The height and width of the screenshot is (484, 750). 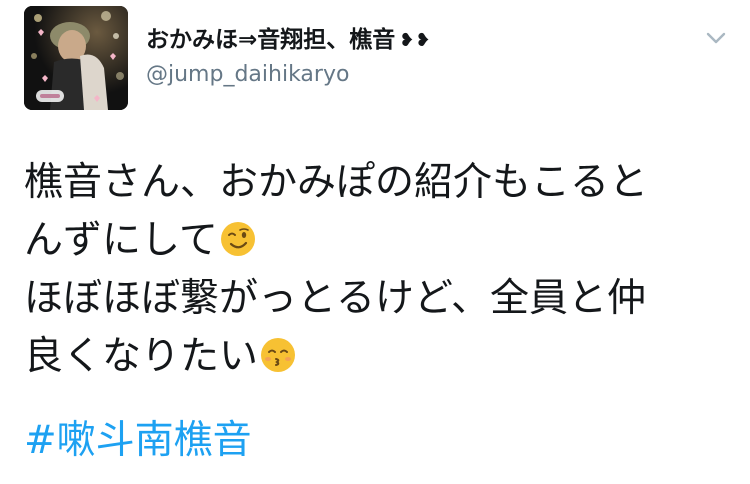 I want to click on tweet-text-line-with-emoji: 良くなりたい, so click(x=374, y=357).